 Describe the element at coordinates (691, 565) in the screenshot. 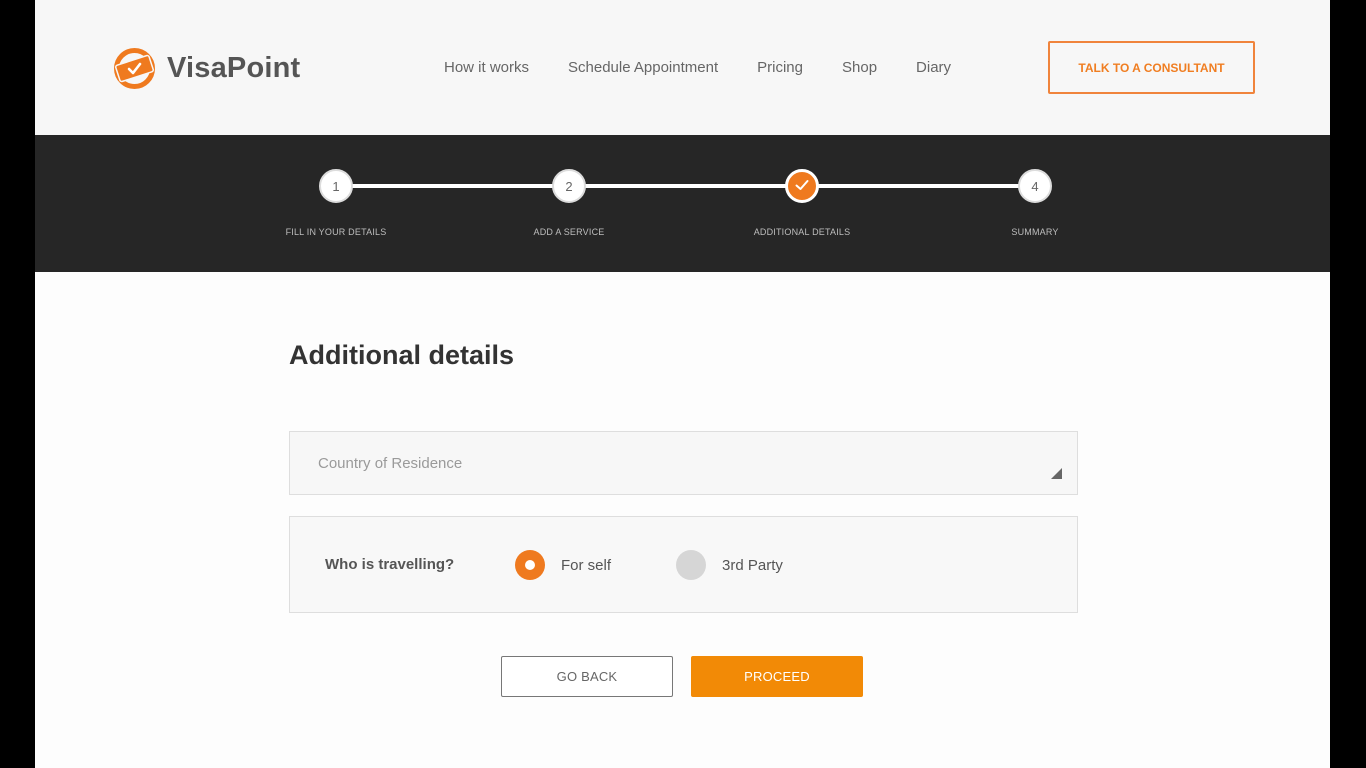

I see `radio-3rd-party` at that location.